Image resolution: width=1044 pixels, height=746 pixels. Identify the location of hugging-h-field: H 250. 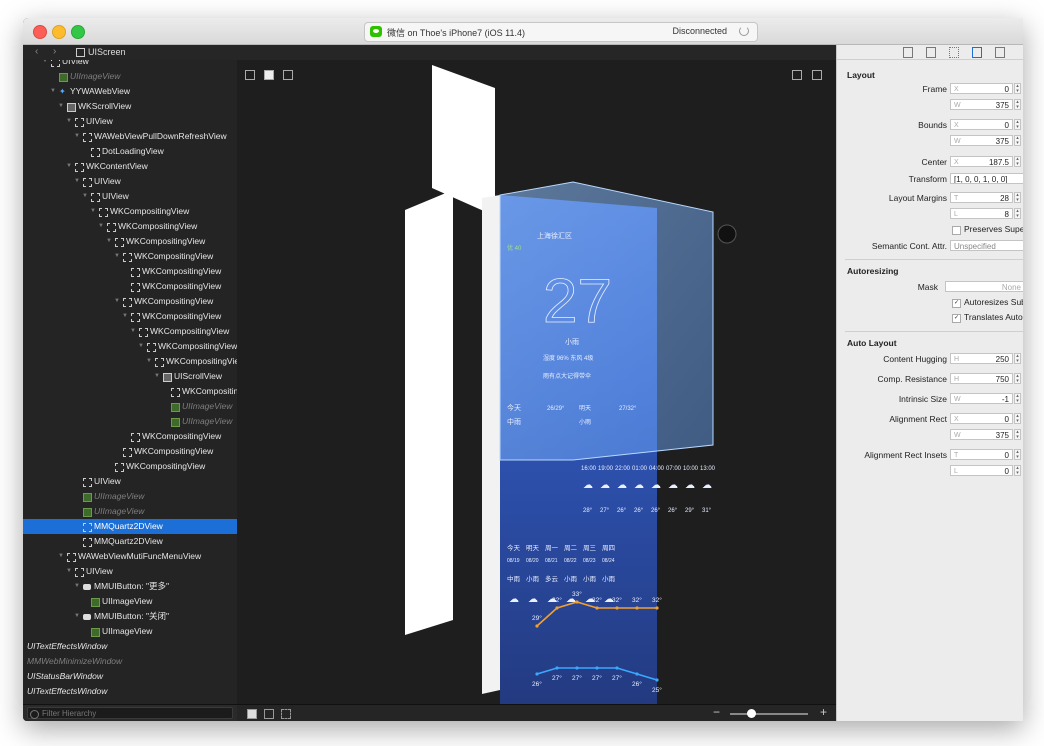
(981, 358).